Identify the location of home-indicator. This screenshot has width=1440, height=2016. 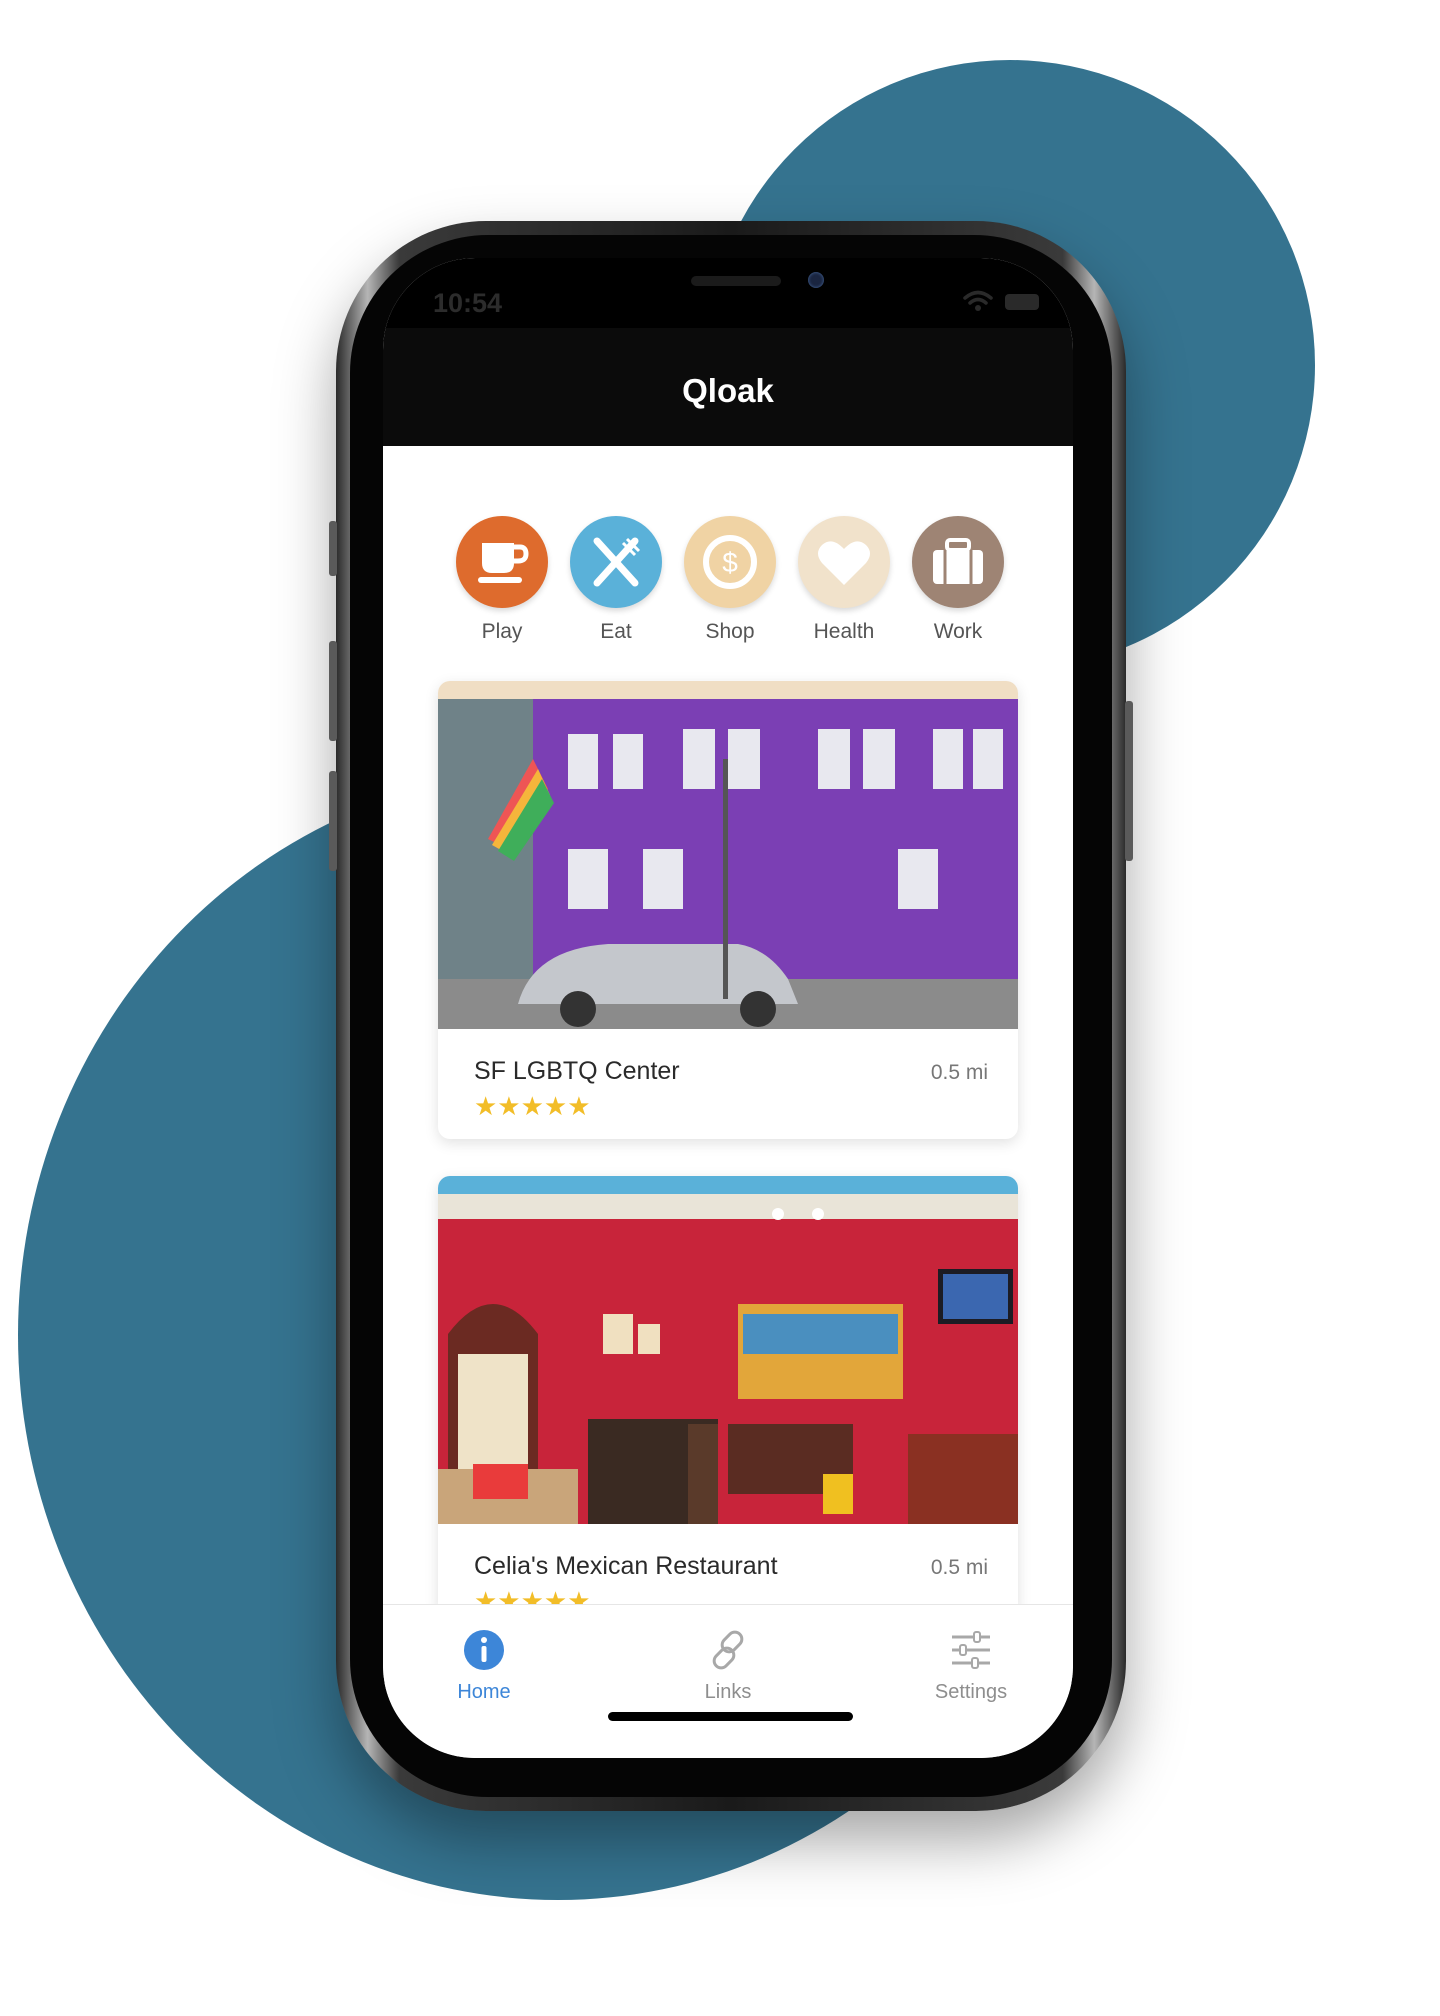
(730, 1716).